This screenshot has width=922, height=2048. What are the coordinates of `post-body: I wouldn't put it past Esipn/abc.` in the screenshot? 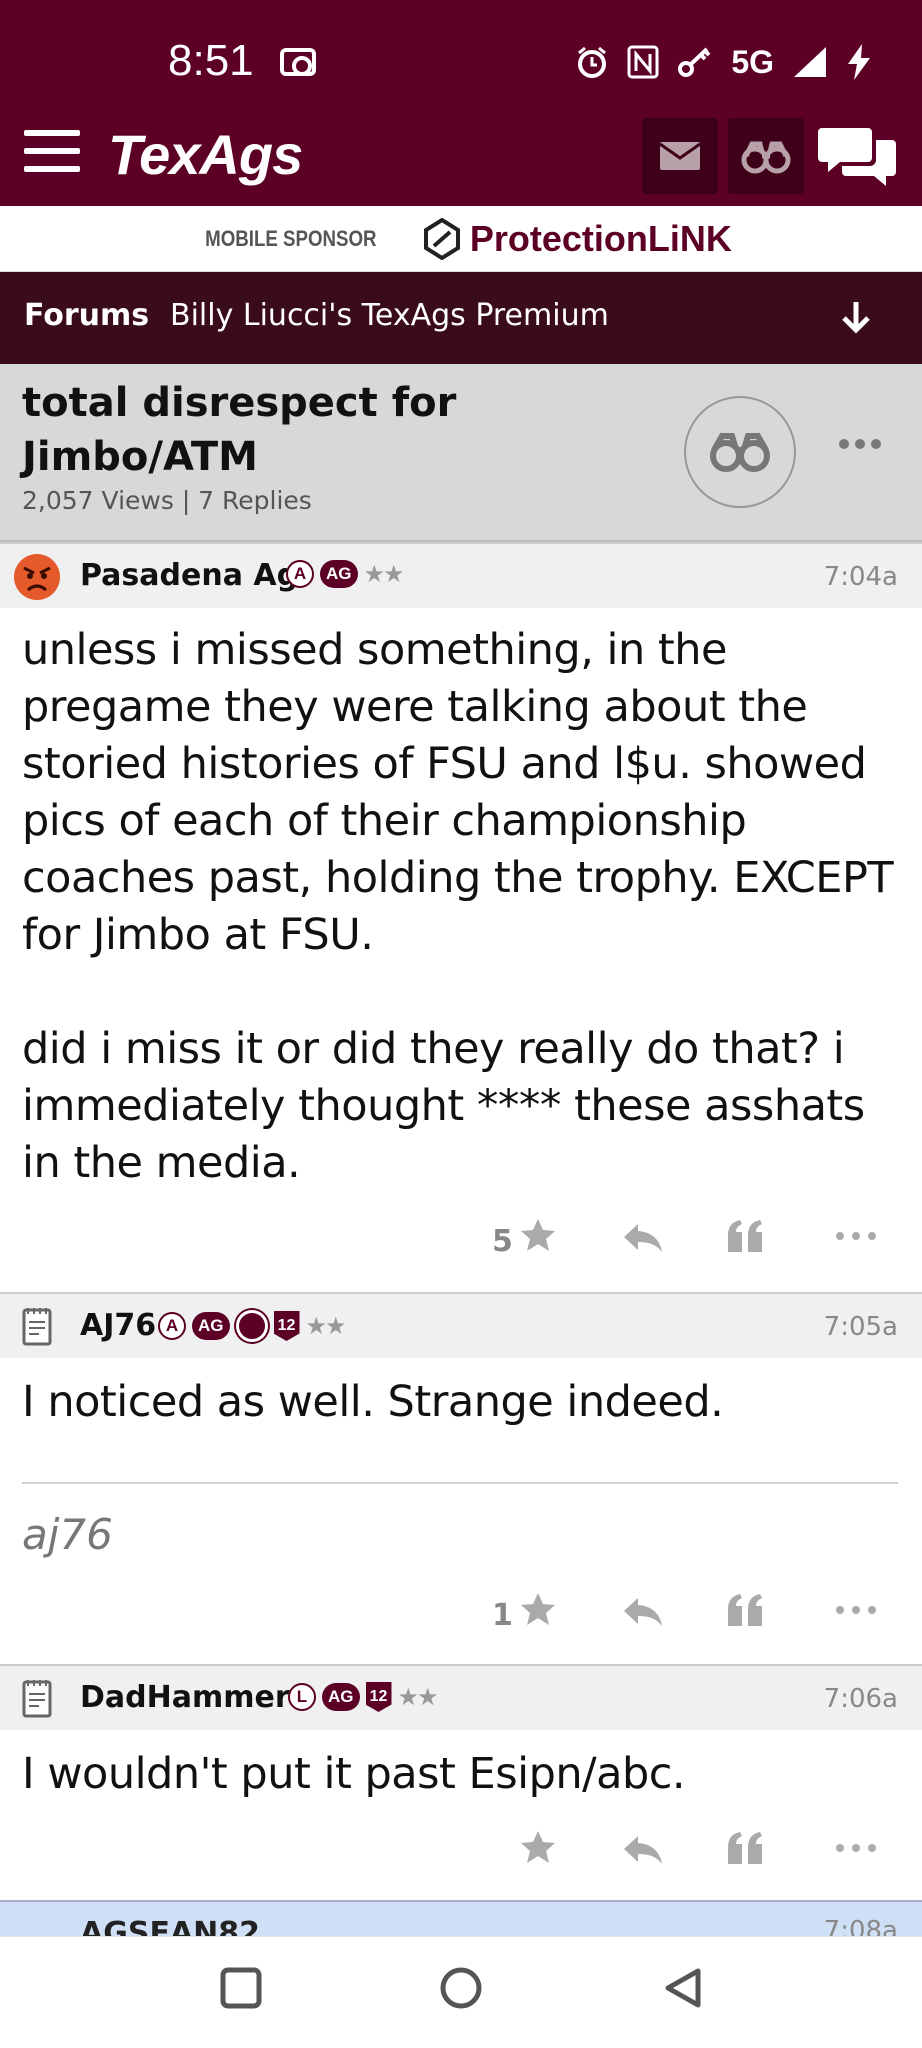 It's located at (354, 1774).